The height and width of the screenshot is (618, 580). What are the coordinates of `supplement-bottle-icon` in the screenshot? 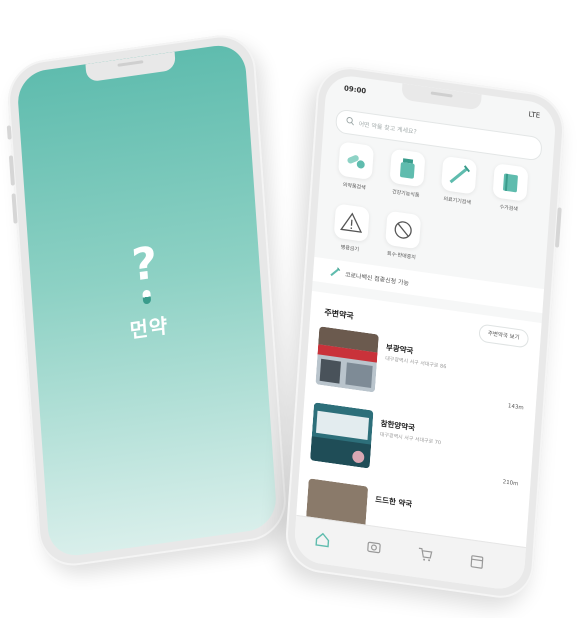 It's located at (407, 168).